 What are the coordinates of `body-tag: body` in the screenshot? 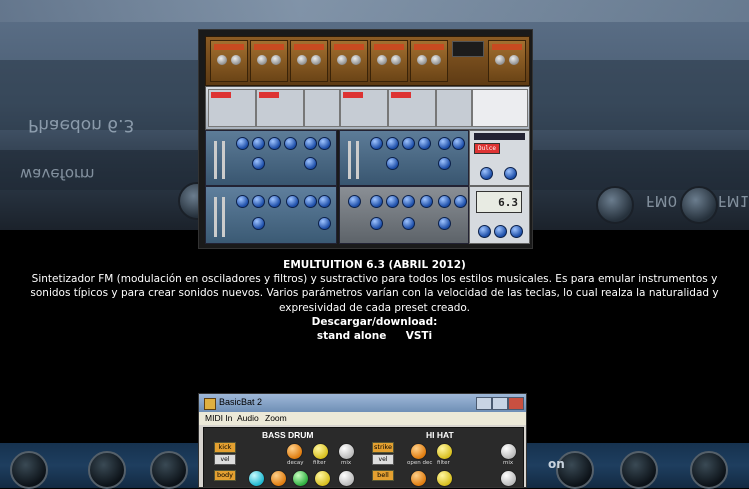 It's located at (225, 475).